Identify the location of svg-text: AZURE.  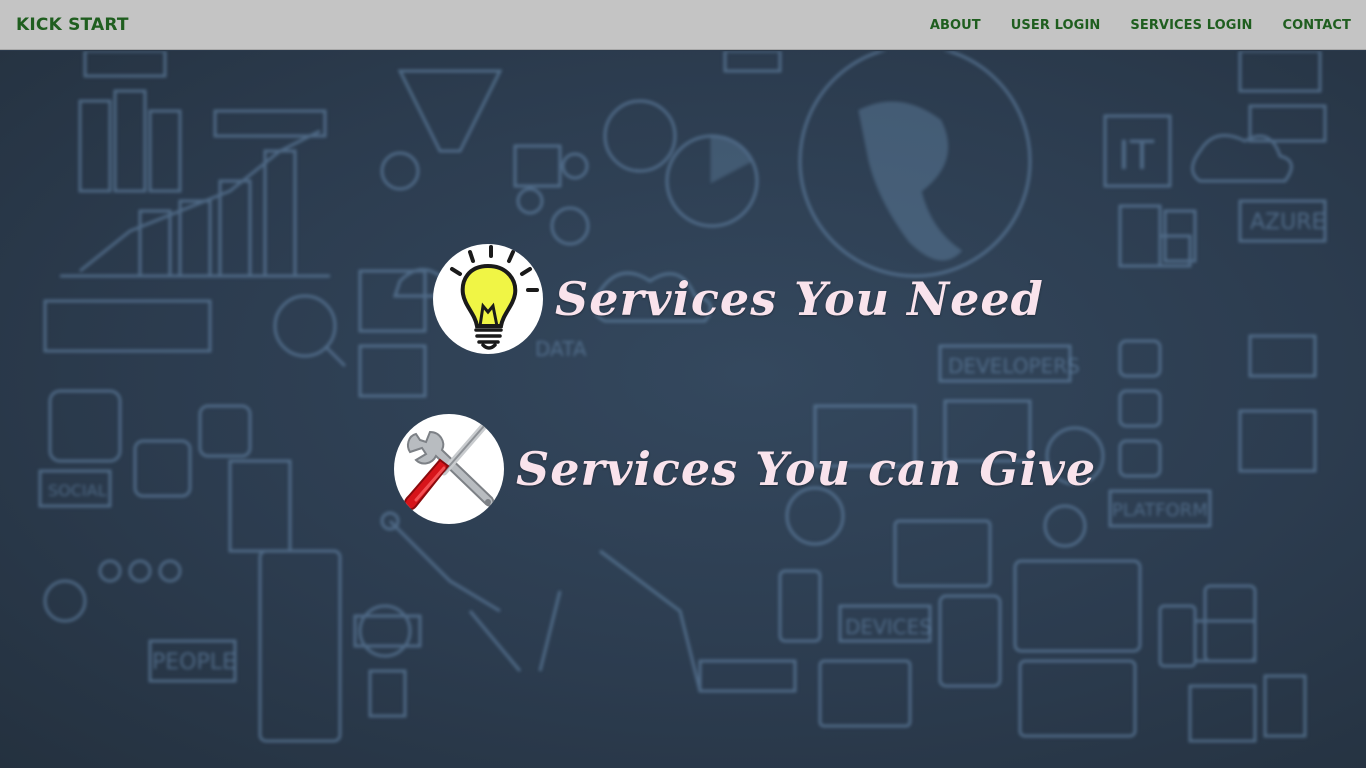
(1287, 222).